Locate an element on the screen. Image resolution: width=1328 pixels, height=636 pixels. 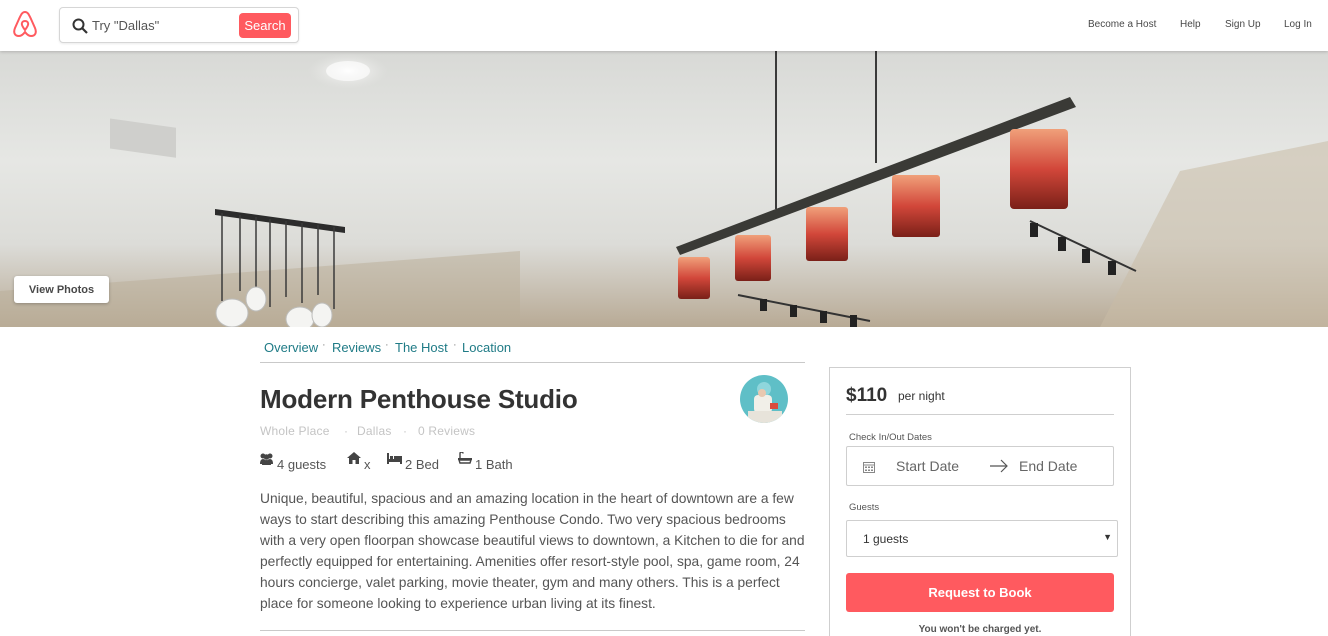
booking-note: You won't be charged yet. is located at coordinates (980, 629).